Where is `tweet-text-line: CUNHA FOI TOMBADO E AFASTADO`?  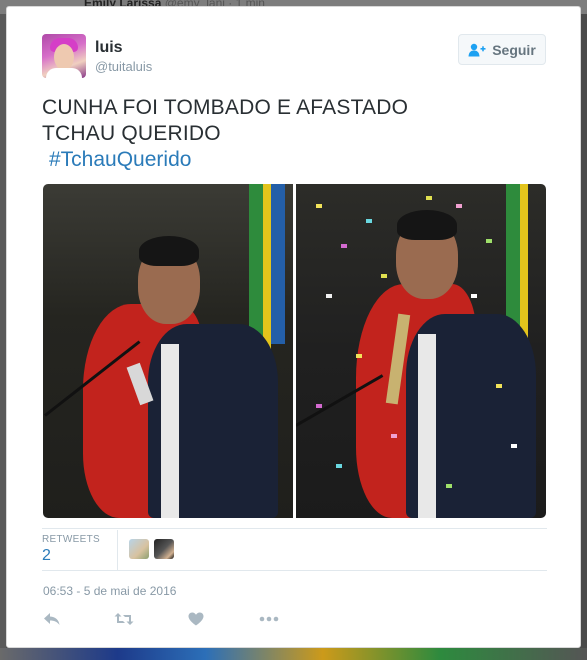
tweet-text-line: CUNHA FOI TOMBADO E AFASTADO is located at coordinates (225, 107).